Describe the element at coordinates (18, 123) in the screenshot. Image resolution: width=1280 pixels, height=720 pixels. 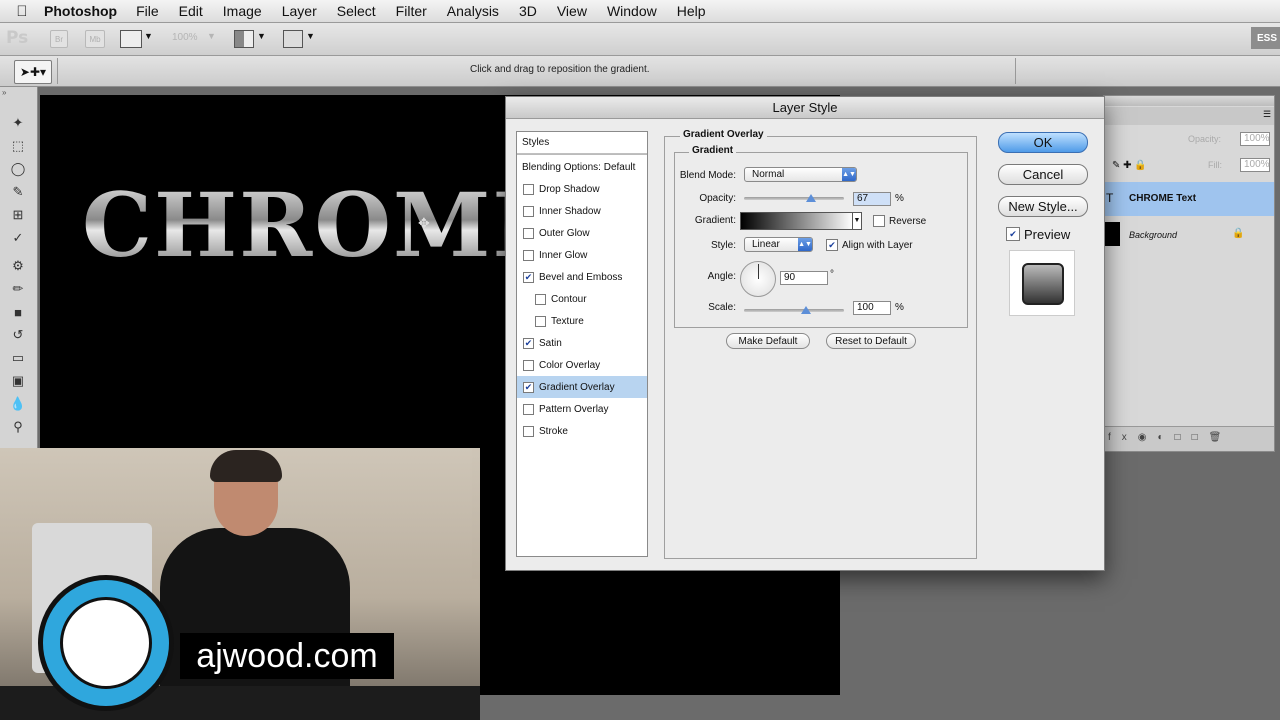
I see `move-tool-icon: ✦` at that location.